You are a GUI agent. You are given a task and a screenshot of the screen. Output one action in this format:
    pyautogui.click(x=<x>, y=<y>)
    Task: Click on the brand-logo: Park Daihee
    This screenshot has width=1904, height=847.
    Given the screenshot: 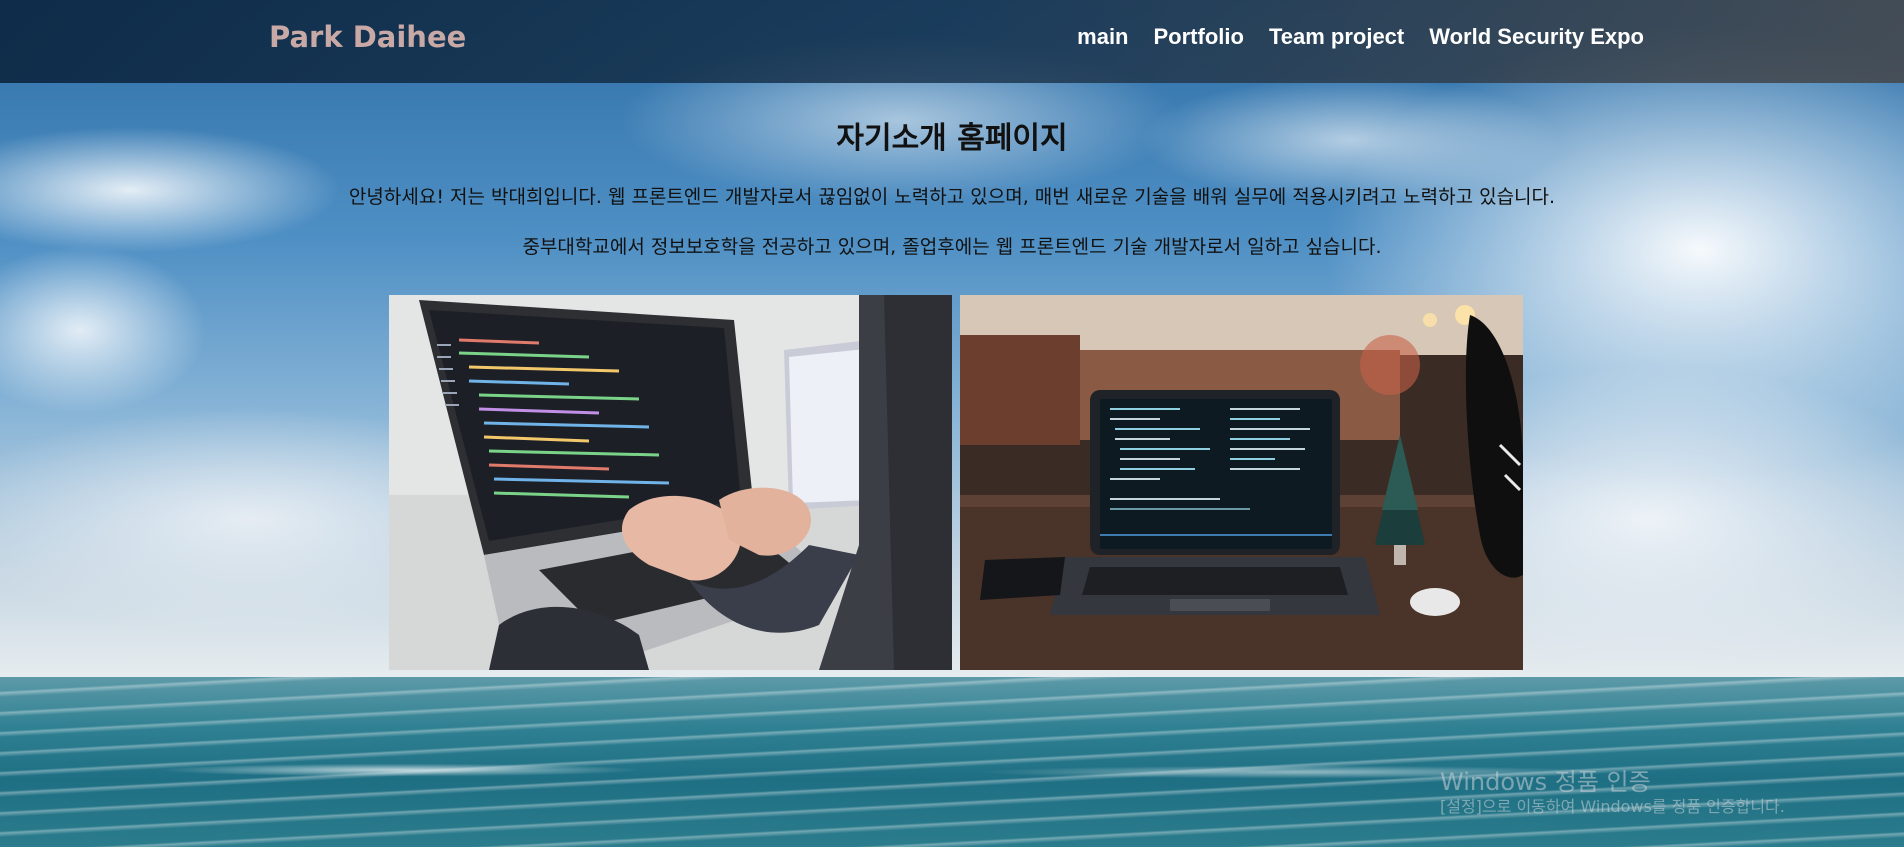 What is the action you would take?
    pyautogui.click(x=367, y=37)
    